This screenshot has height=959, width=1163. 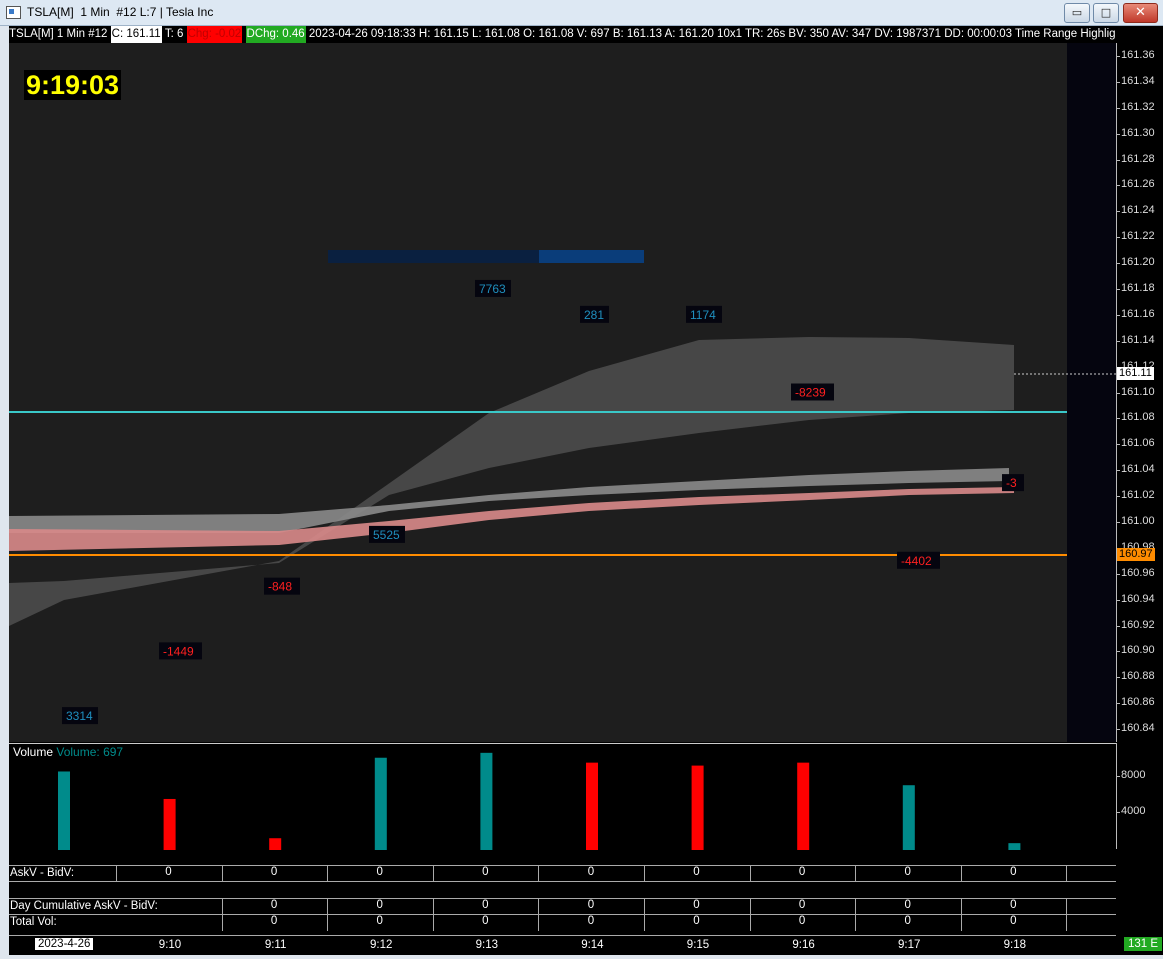 What do you see at coordinates (1138, 132) in the screenshot?
I see `price-tick: 161.30` at bounding box center [1138, 132].